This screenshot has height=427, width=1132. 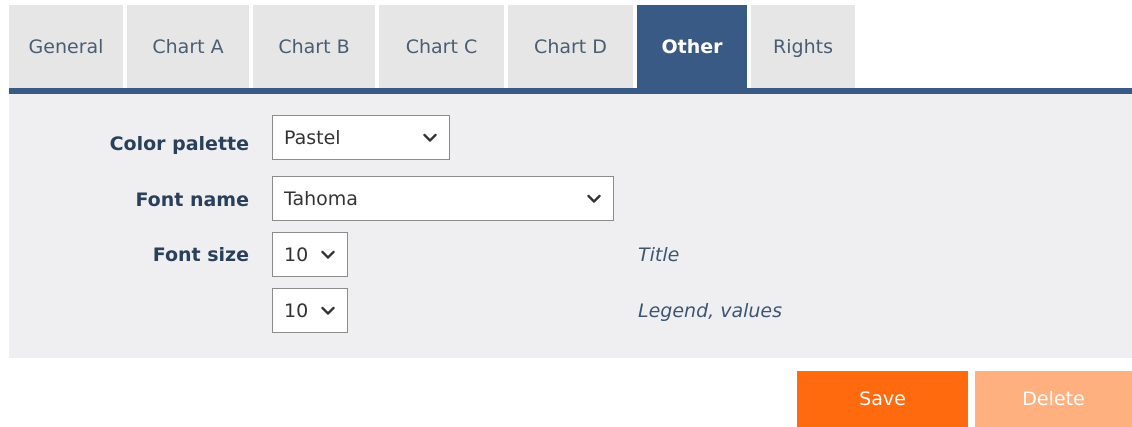 What do you see at coordinates (1053, 399) in the screenshot?
I see `delete-button: Delete` at bounding box center [1053, 399].